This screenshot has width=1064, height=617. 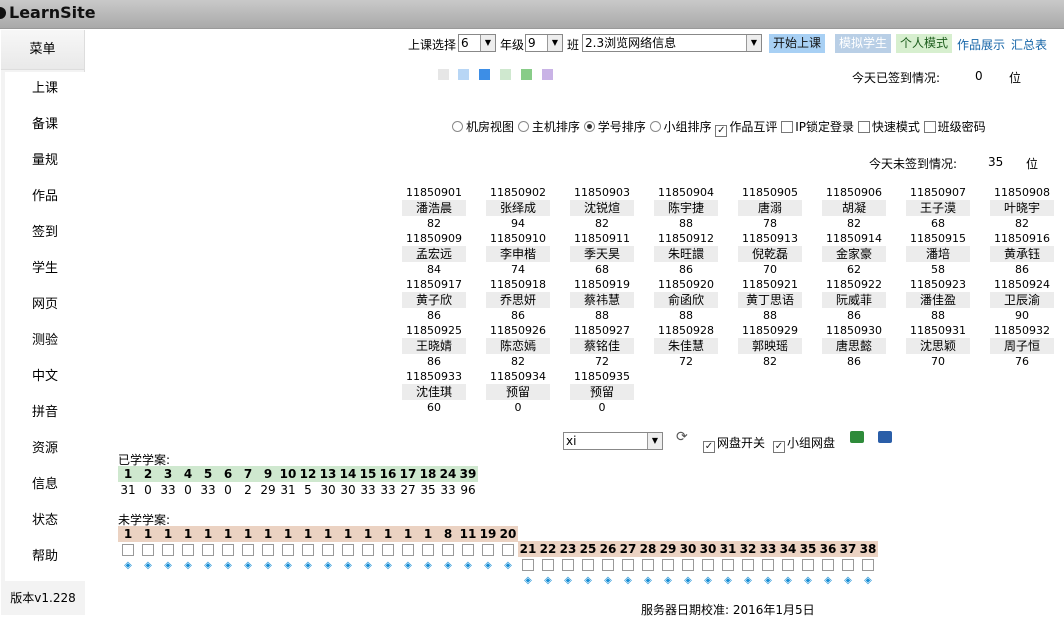 What do you see at coordinates (924, 43) in the screenshot?
I see `personal-mode-button: 个人模式` at bounding box center [924, 43].